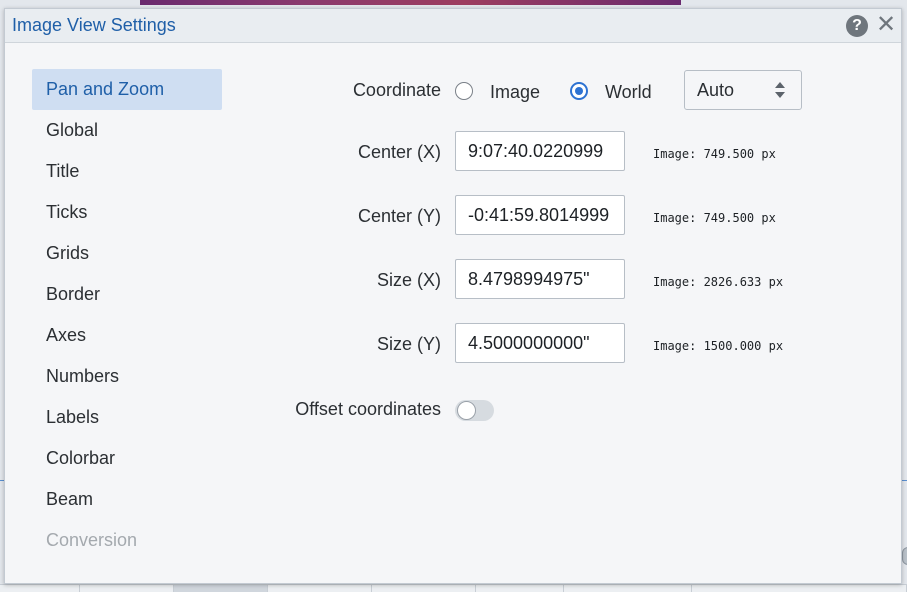 Image resolution: width=907 pixels, height=592 pixels. What do you see at coordinates (540, 151) in the screenshot?
I see `center-x-input: 9:07:40.0220999` at bounding box center [540, 151].